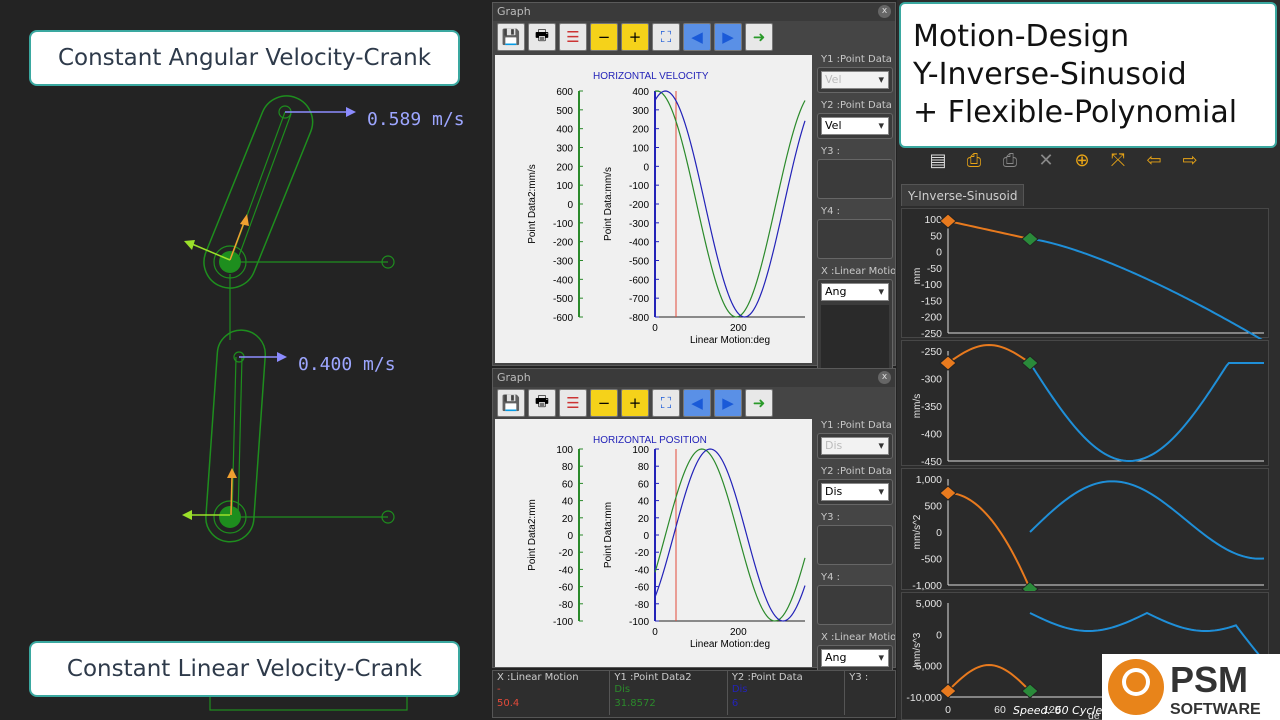 The width and height of the screenshot is (1280, 720). I want to click on x-tick-label: 0, so click(655, 632).